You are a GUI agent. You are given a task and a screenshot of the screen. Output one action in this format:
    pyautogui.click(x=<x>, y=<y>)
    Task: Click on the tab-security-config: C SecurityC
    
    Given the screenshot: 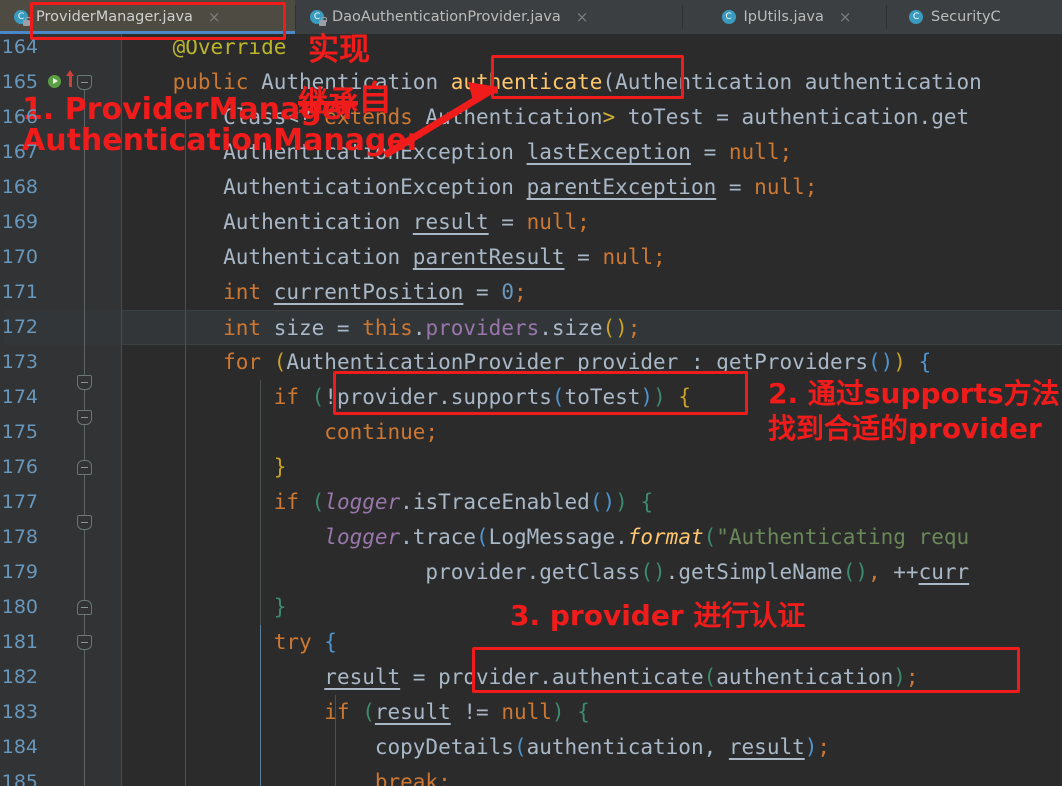 What is the action you would take?
    pyautogui.click(x=974, y=17)
    